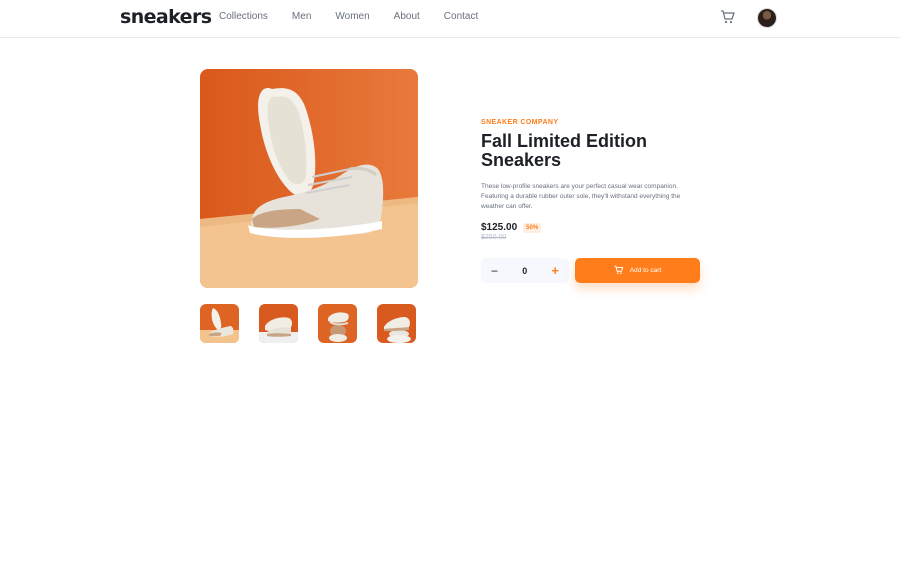 The image size is (900, 563). What do you see at coordinates (596, 227) in the screenshot?
I see `price-row: $125.00 50%` at bounding box center [596, 227].